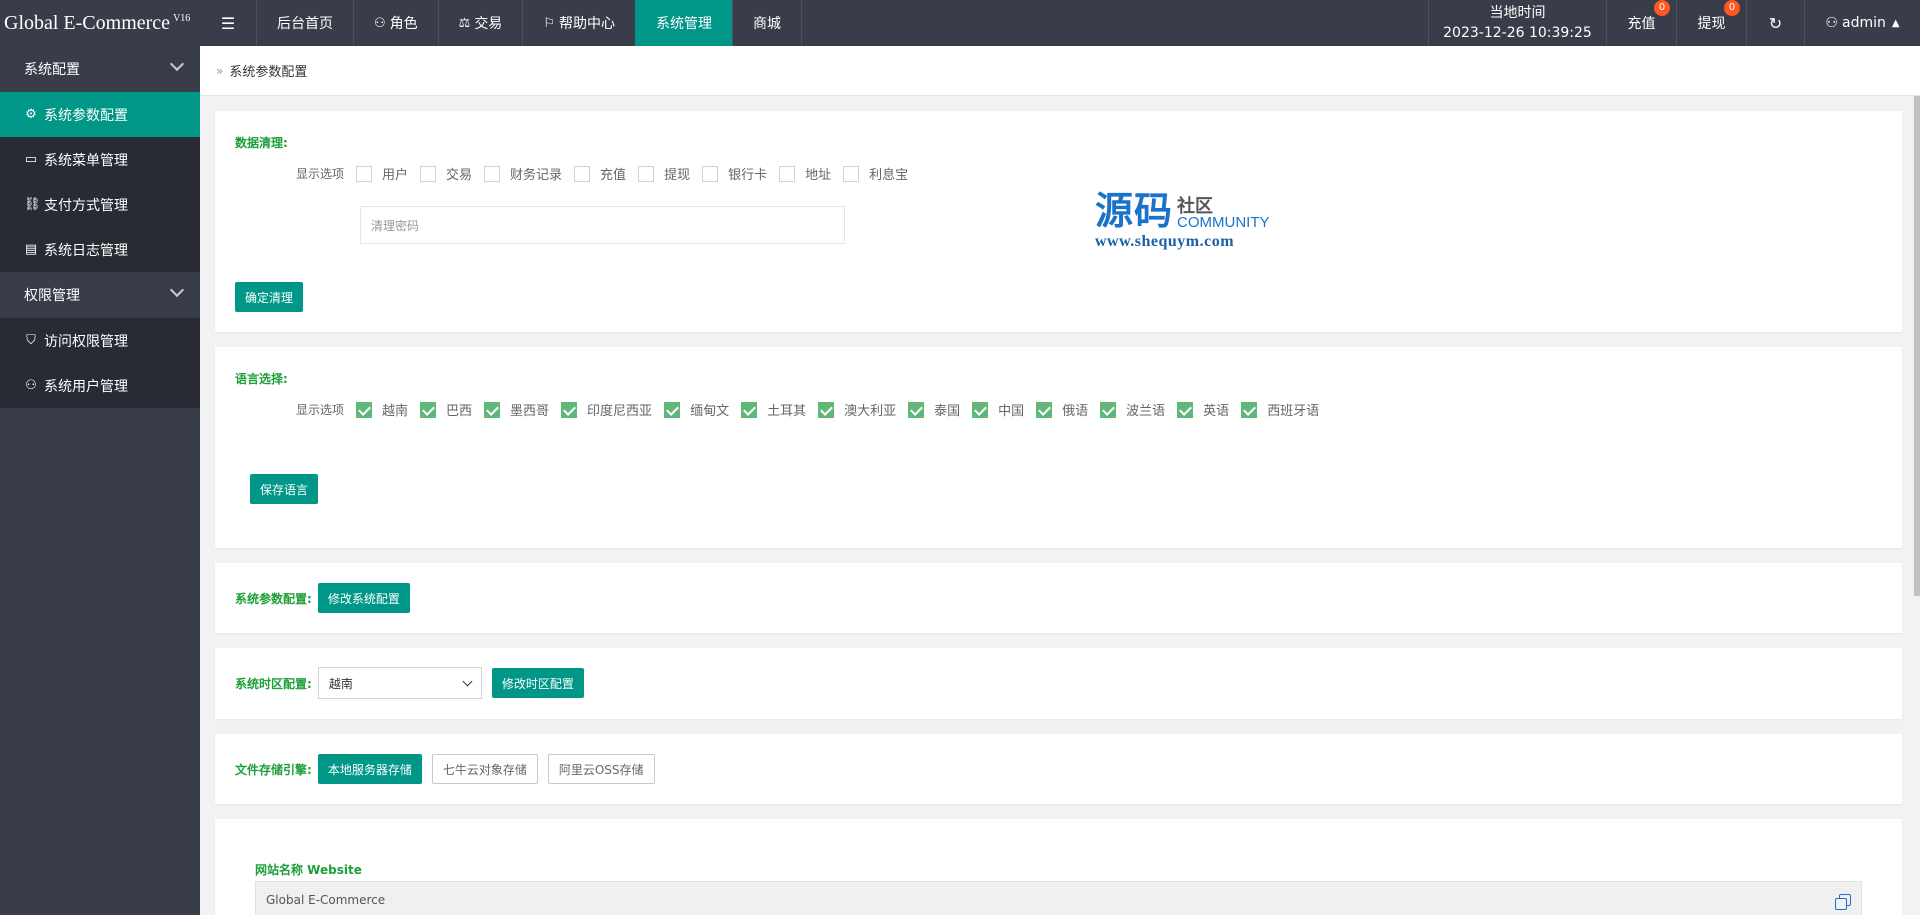 The height and width of the screenshot is (915, 1920). I want to click on nav-label: 系统管理, so click(683, 24).